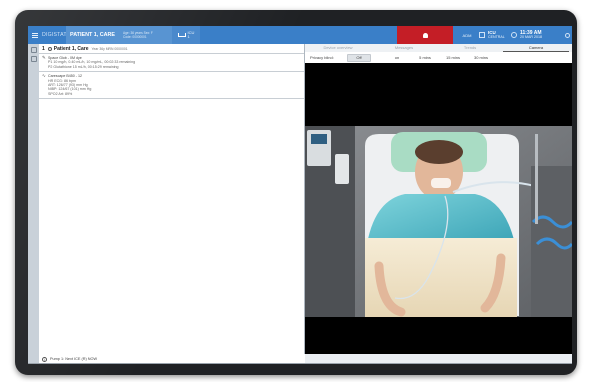  What do you see at coordinates (171, 48) in the screenshot?
I see `patient-header: 1 Patient 1, Care Year 36y MRN 0000001` at bounding box center [171, 48].